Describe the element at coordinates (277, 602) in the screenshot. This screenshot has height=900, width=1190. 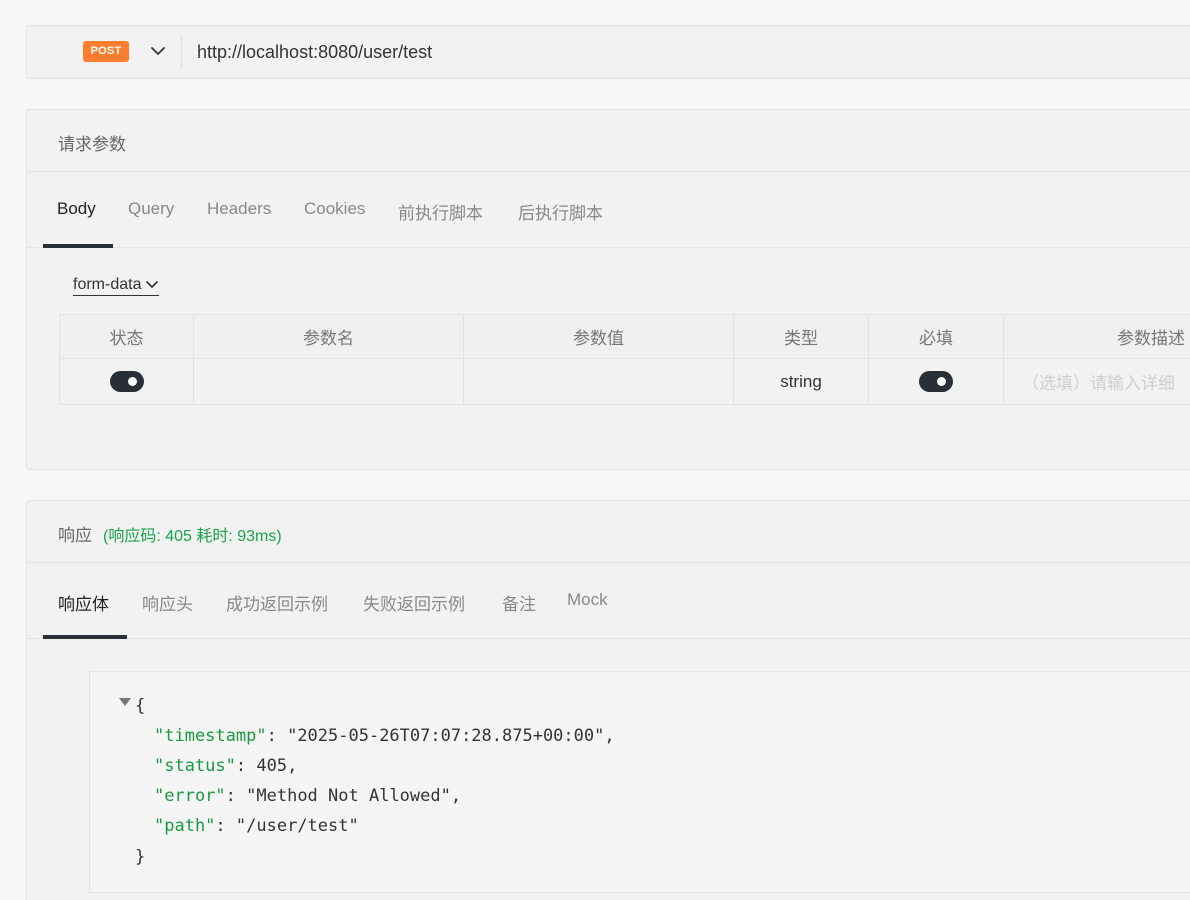
I see `tab-success-example: 成功返回示例` at that location.